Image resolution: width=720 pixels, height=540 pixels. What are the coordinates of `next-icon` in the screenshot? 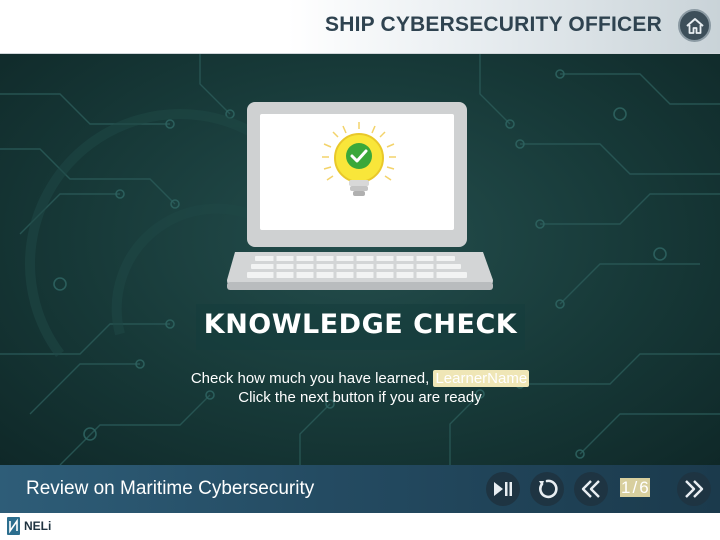 It's located at (694, 489).